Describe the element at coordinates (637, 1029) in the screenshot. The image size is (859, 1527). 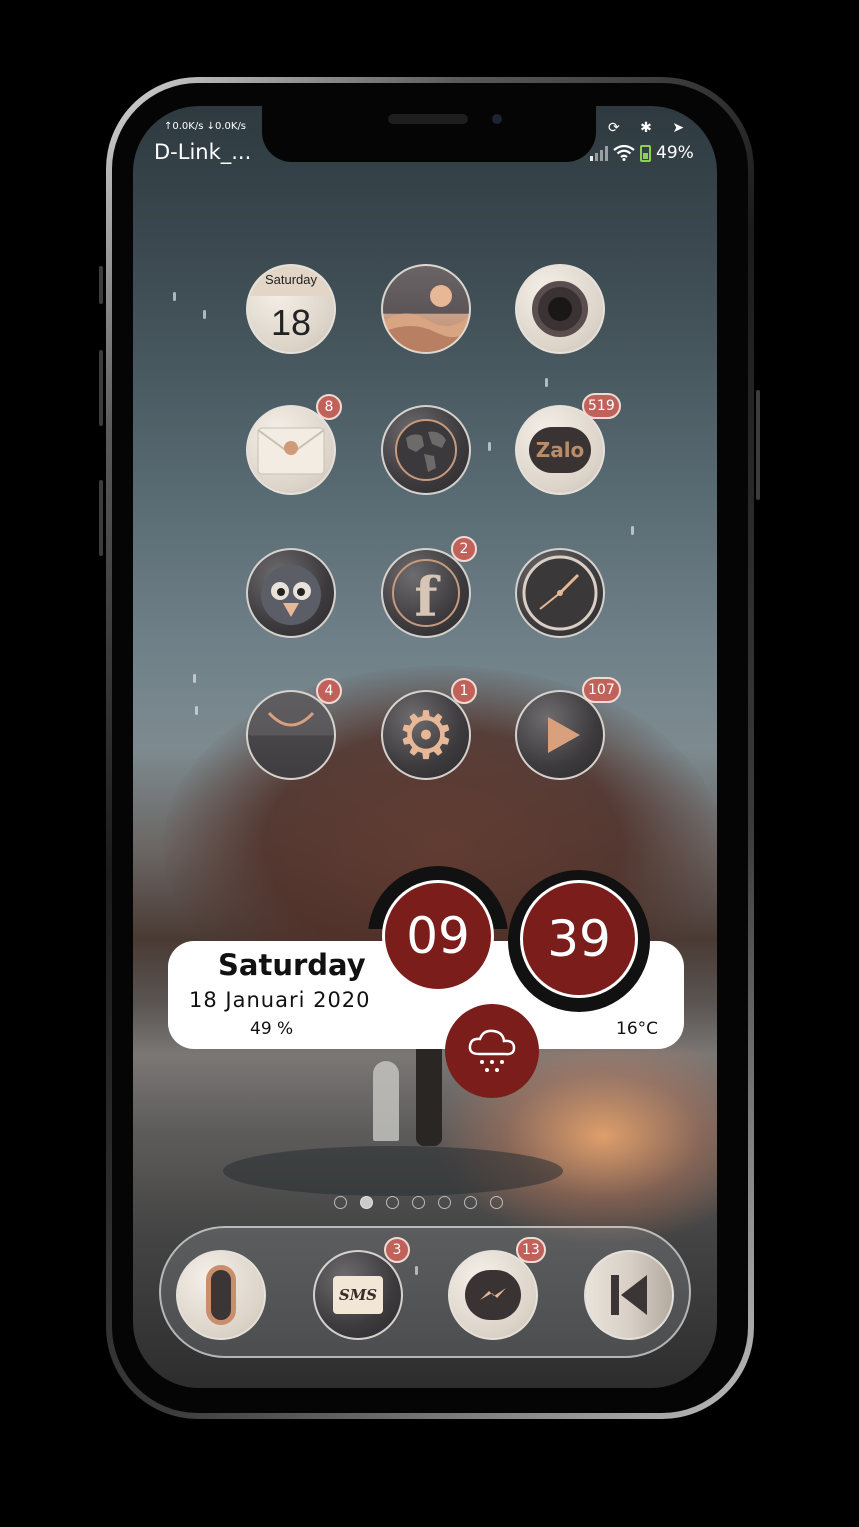
I see `widget-temperature: 16°C` at that location.